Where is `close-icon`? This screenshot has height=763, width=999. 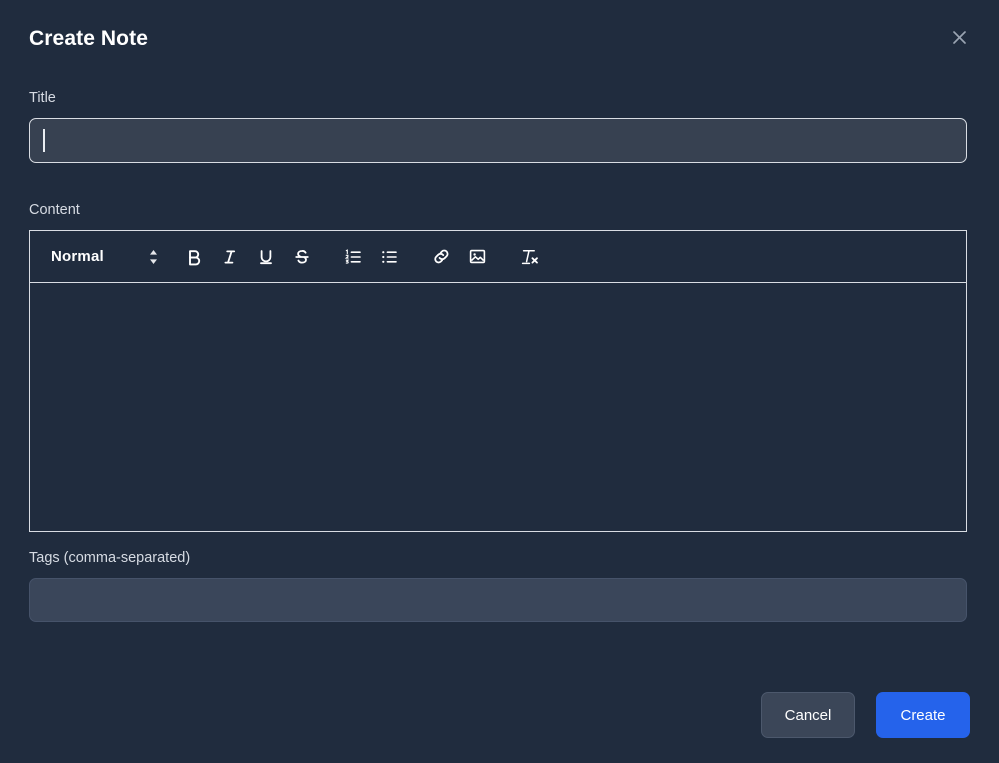 close-icon is located at coordinates (959, 37).